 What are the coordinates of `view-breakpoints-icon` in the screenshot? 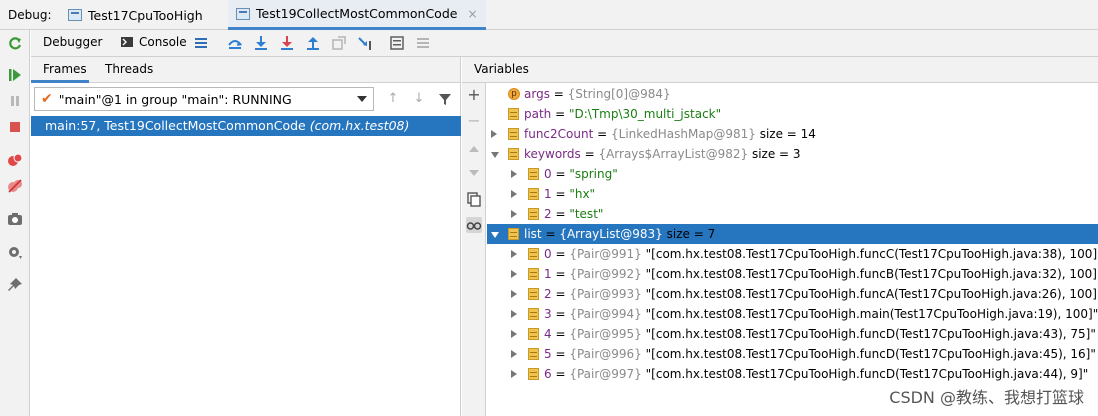 It's located at (15, 160).